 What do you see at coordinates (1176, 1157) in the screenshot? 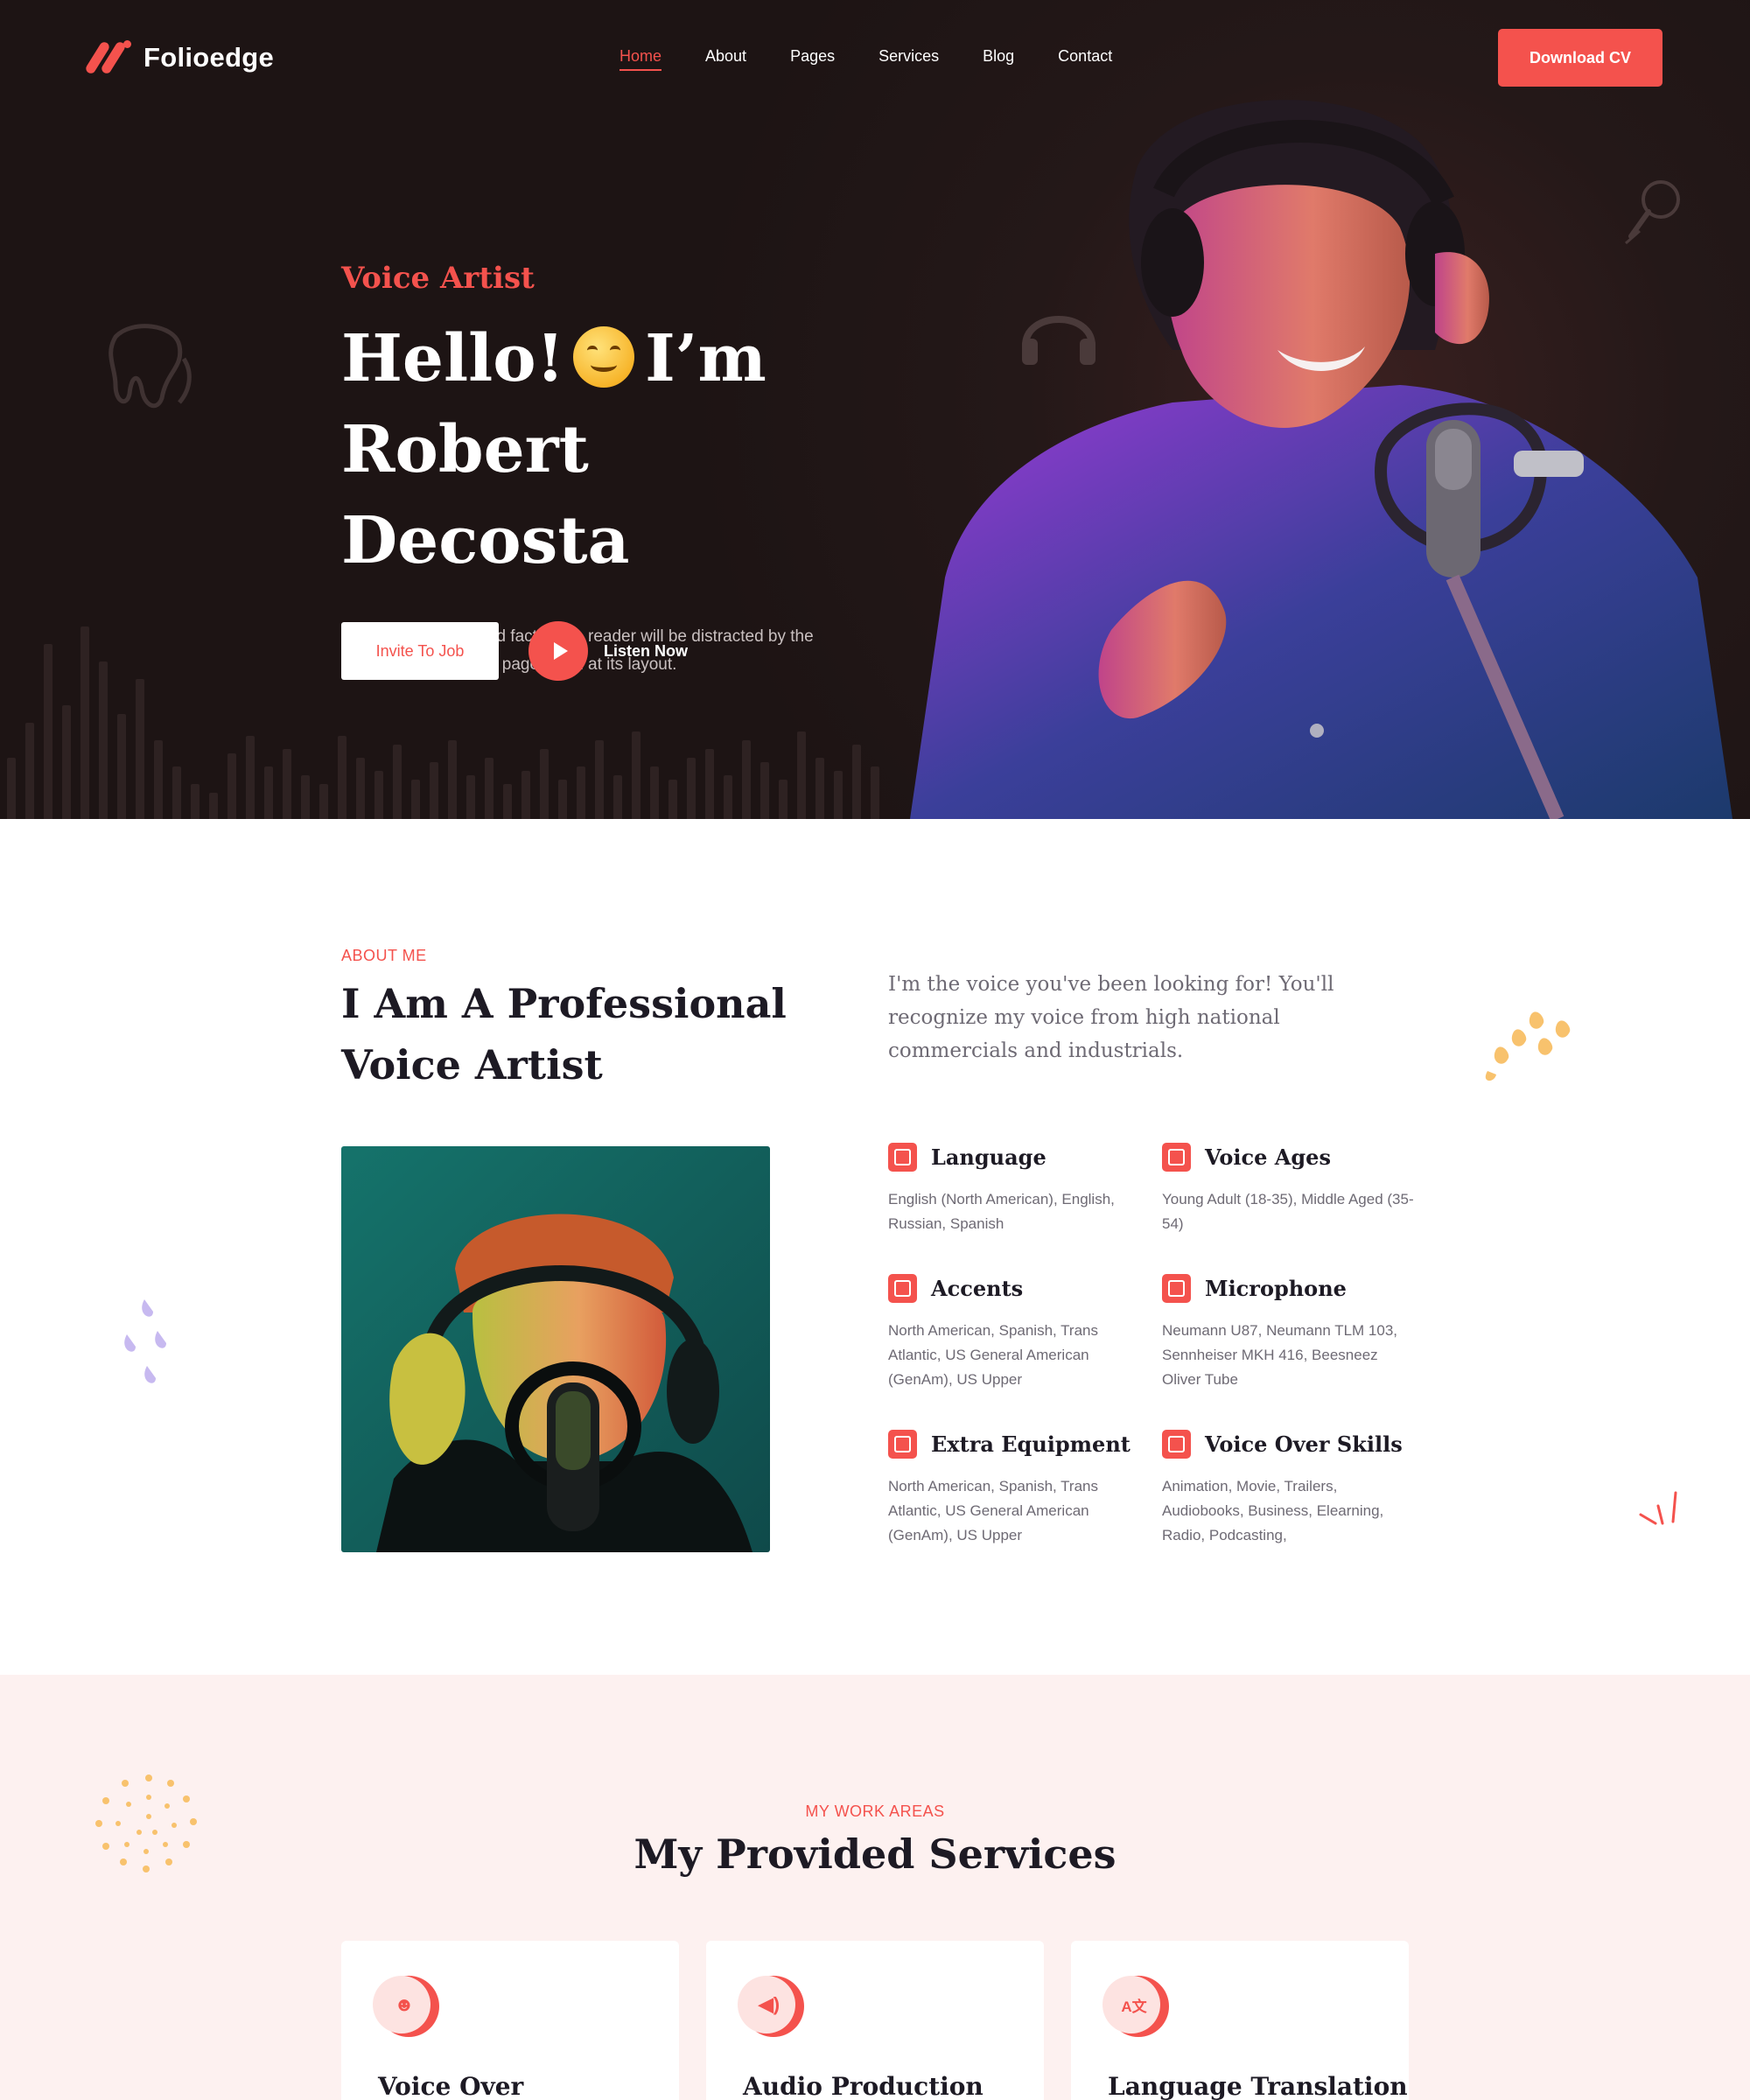
I see `voice-ages-icon` at bounding box center [1176, 1157].